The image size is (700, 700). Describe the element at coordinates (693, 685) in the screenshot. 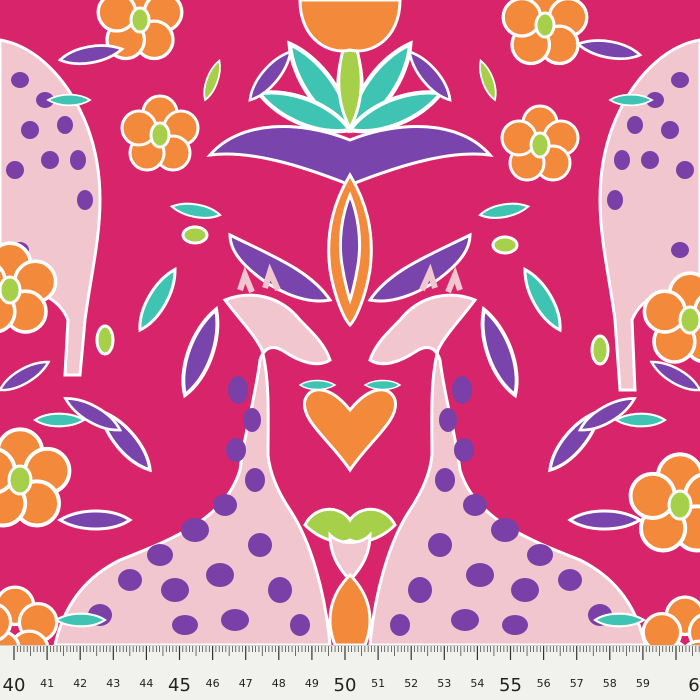

I see `ruler-label: 6` at that location.